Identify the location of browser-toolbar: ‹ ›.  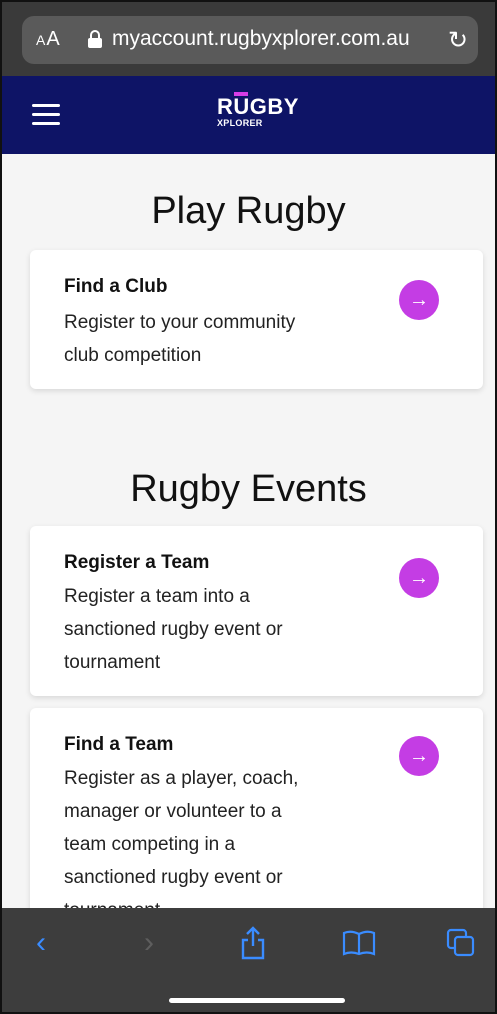
(248, 960).